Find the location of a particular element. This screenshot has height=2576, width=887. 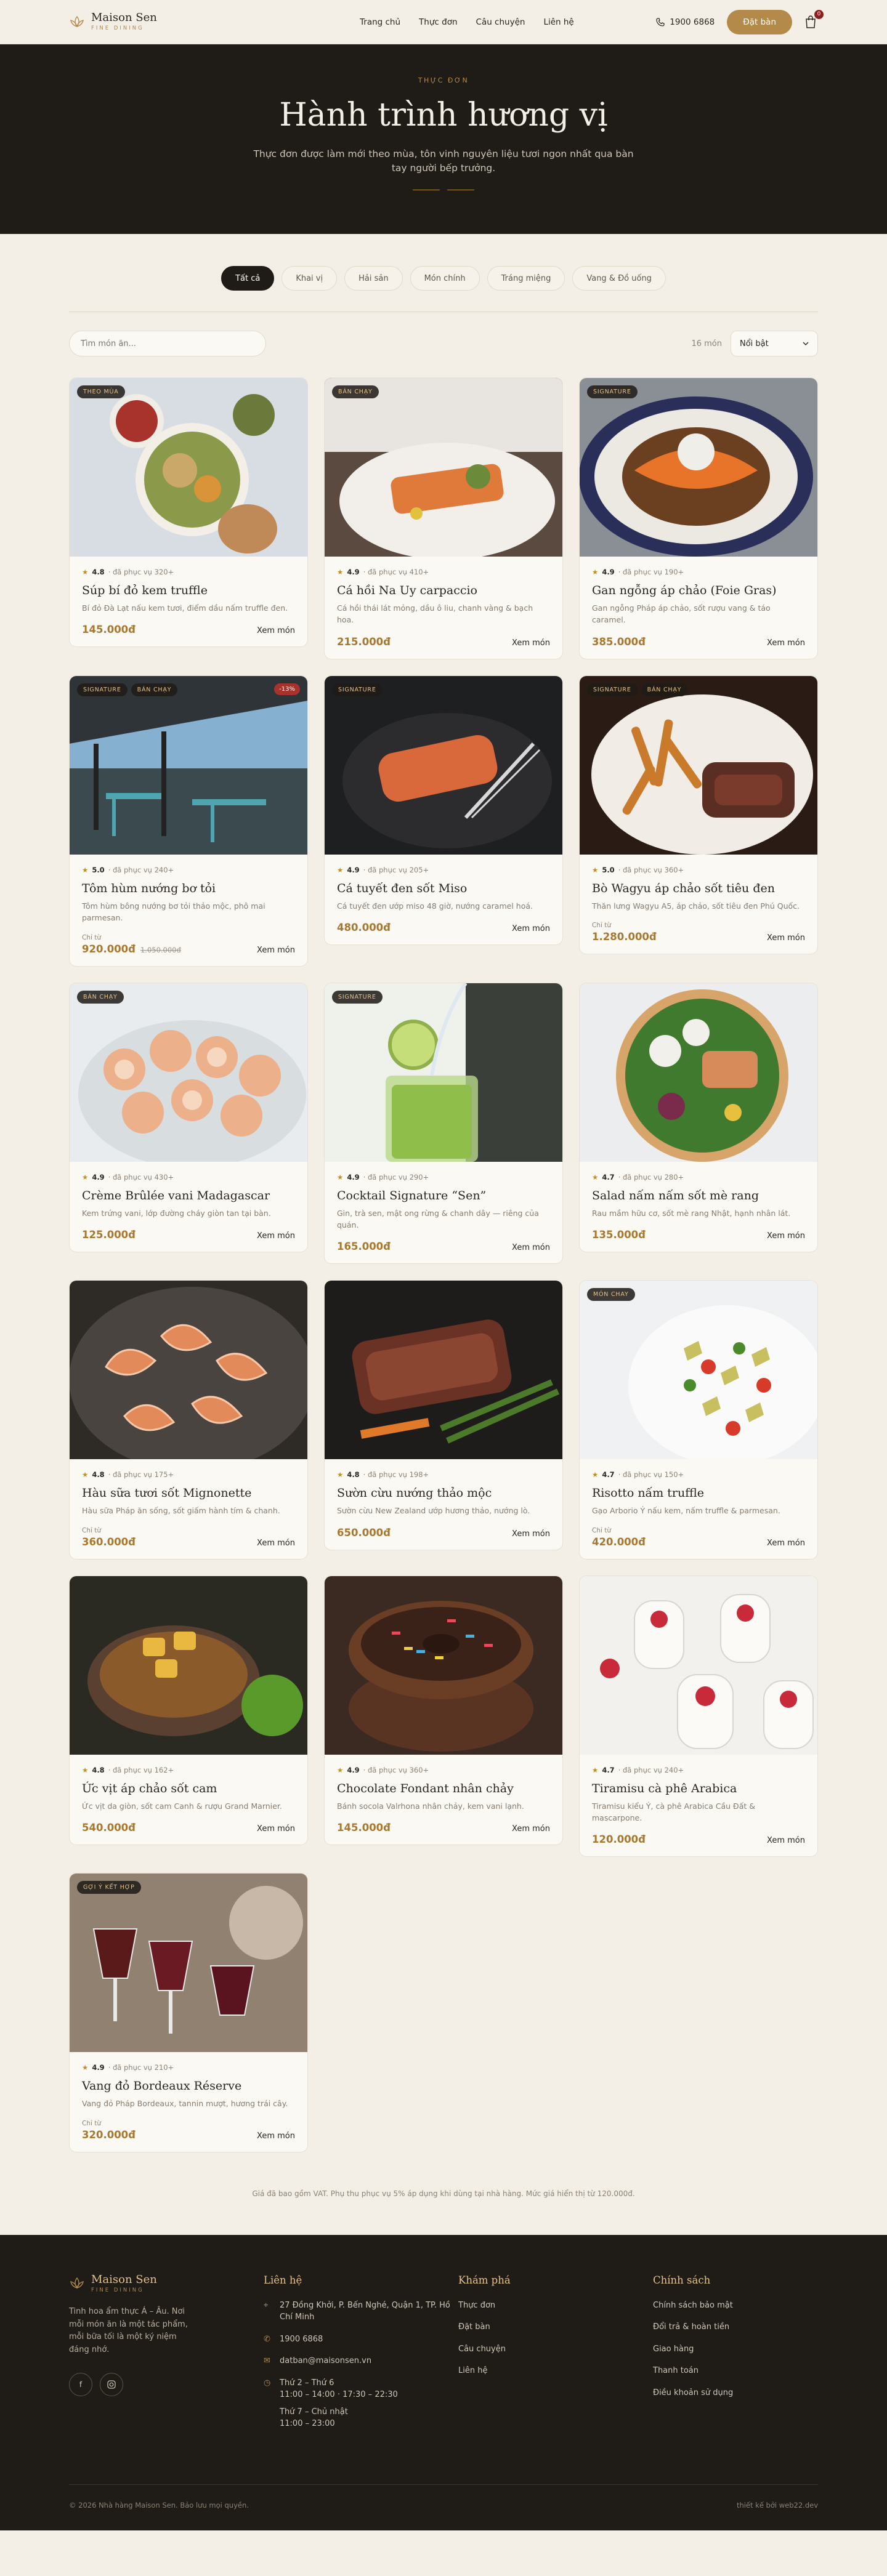

footer-link-terms: Điều khoản sử dụng is located at coordinates (735, 2393).